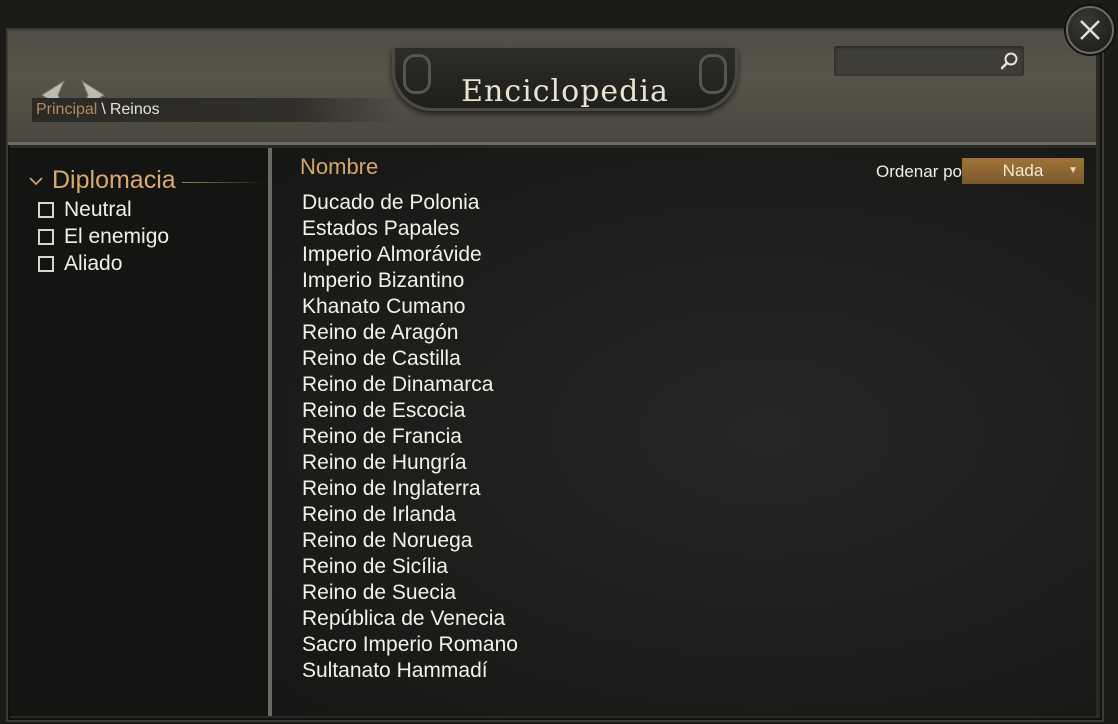  What do you see at coordinates (565, 91) in the screenshot?
I see `window-title: Enciclopedia` at bounding box center [565, 91].